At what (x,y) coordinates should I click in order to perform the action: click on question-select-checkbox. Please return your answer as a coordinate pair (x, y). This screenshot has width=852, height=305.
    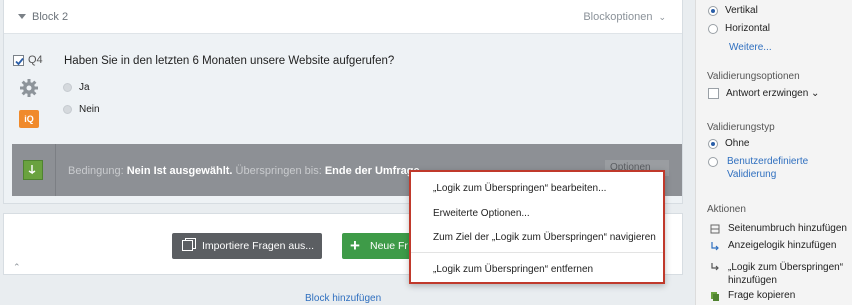
    Looking at the image, I should click on (18, 60).